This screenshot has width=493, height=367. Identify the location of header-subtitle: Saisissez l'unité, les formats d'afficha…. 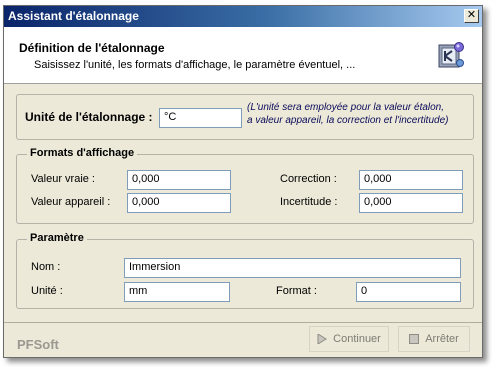
(195, 65).